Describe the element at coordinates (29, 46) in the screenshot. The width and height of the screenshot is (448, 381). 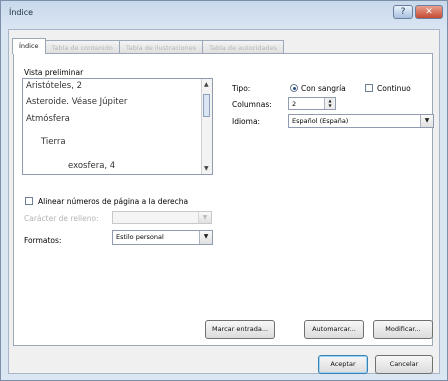
I see `tab-index: Índice` at that location.